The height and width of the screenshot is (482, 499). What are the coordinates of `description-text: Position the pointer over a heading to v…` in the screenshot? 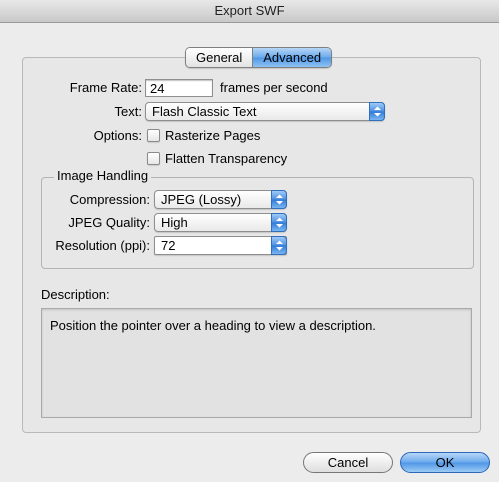 It's located at (213, 325).